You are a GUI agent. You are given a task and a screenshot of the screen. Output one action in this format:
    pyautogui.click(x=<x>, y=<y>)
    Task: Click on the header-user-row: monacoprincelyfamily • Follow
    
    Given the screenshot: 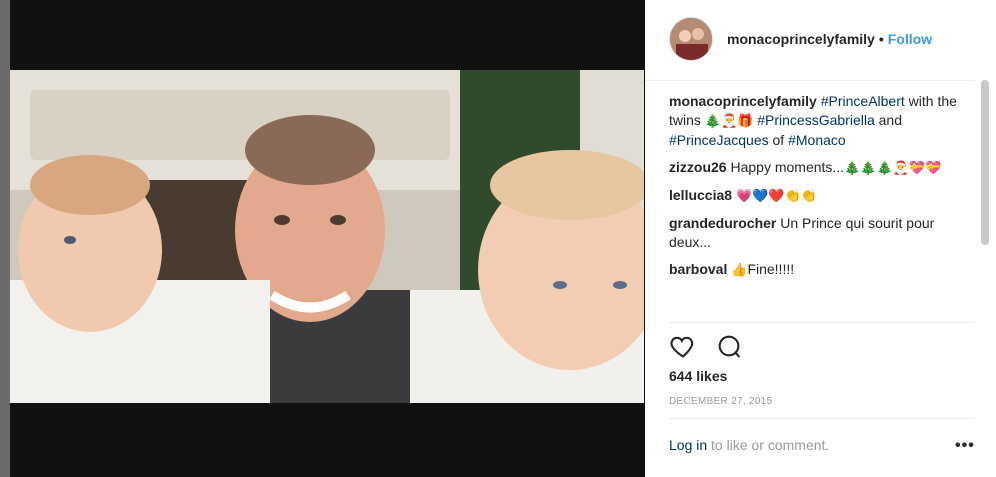 What is the action you would take?
    pyautogui.click(x=829, y=39)
    